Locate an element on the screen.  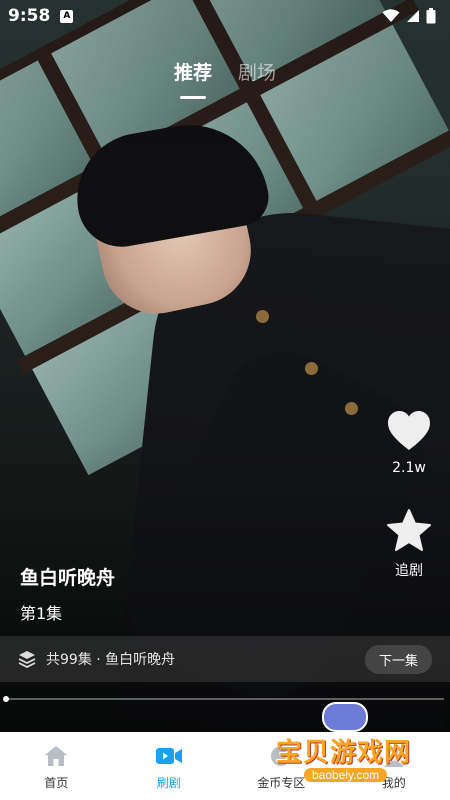
layers-icon is located at coordinates (27, 659).